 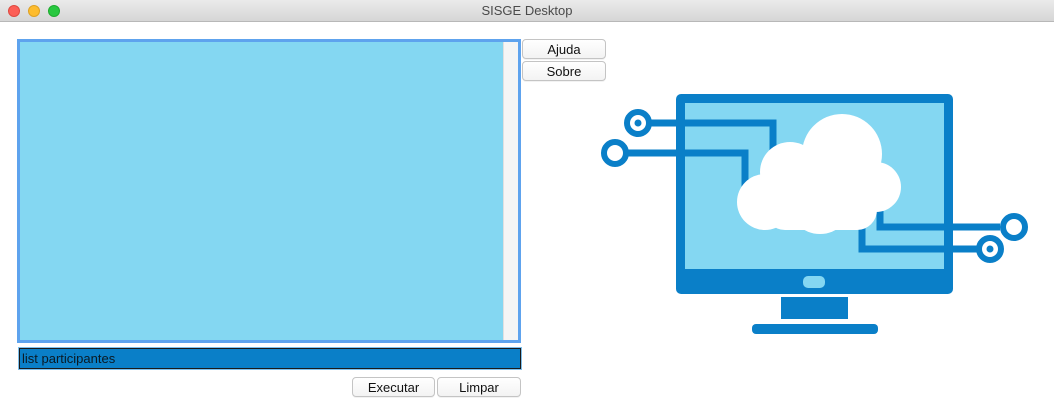 I want to click on monitor-base, so click(x=815, y=329).